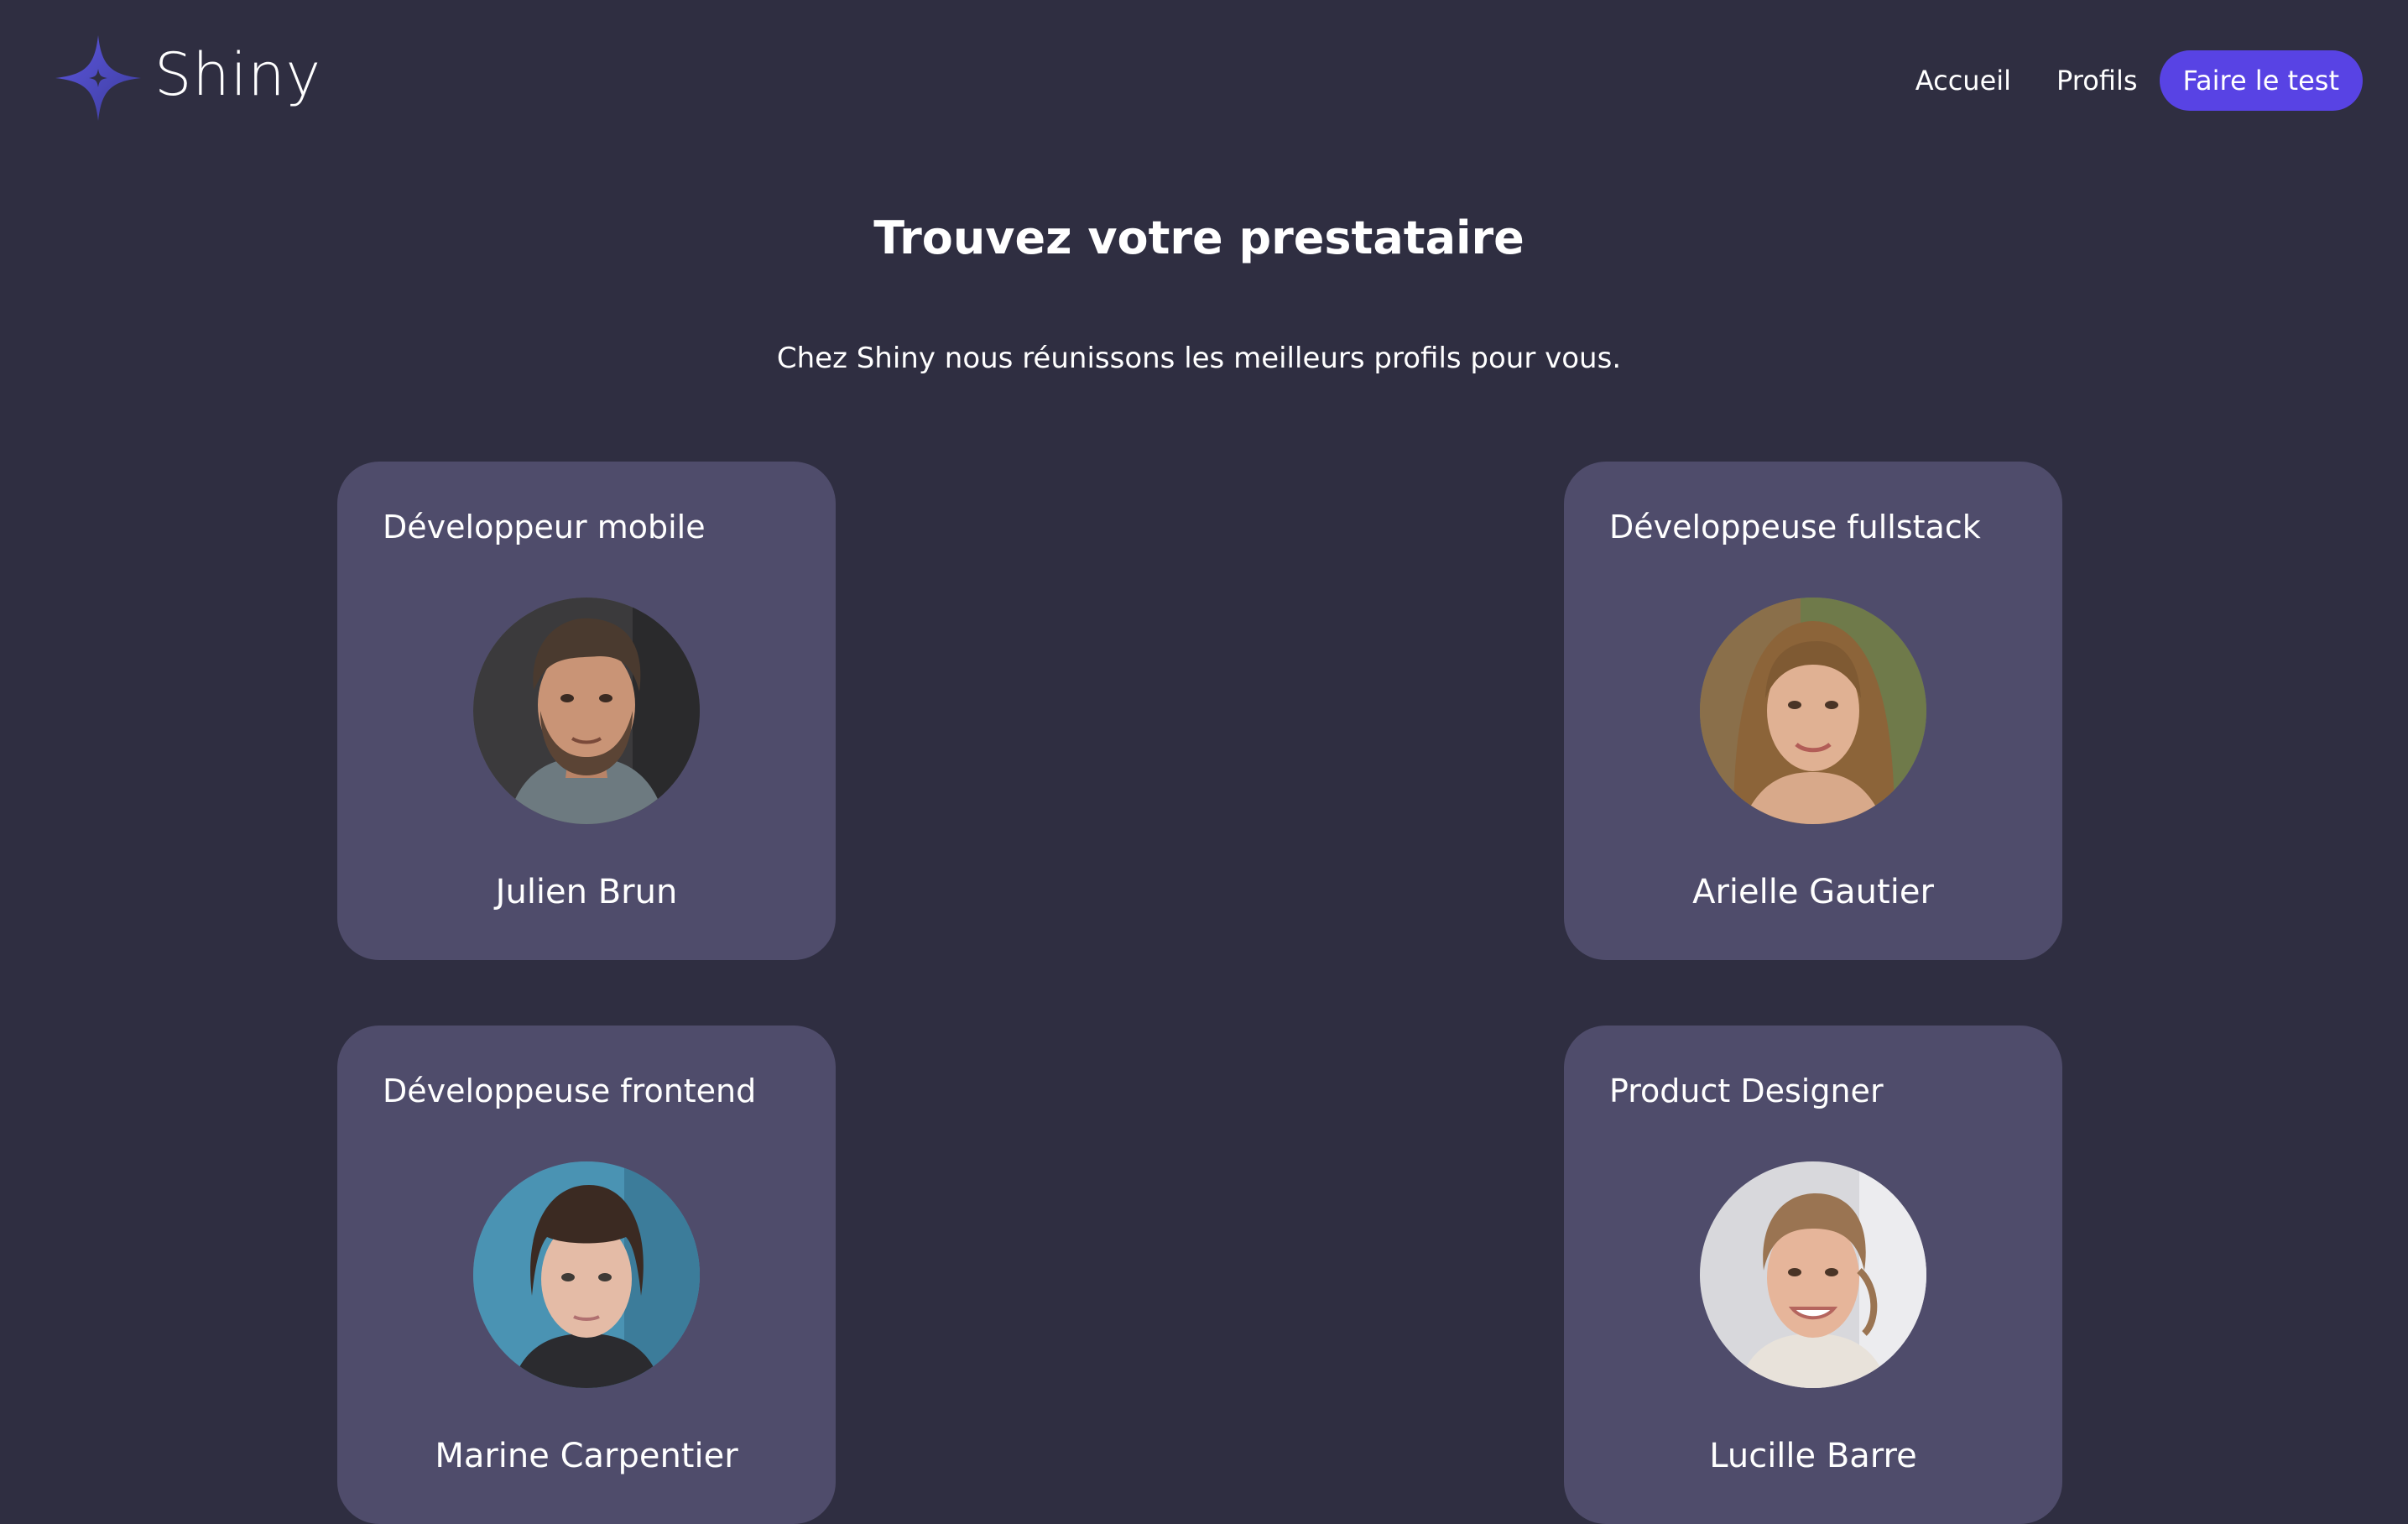 Image resolution: width=2408 pixels, height=1524 pixels. I want to click on profile-card: Développeuse fullstack Arielle Gautier, so click(1813, 711).